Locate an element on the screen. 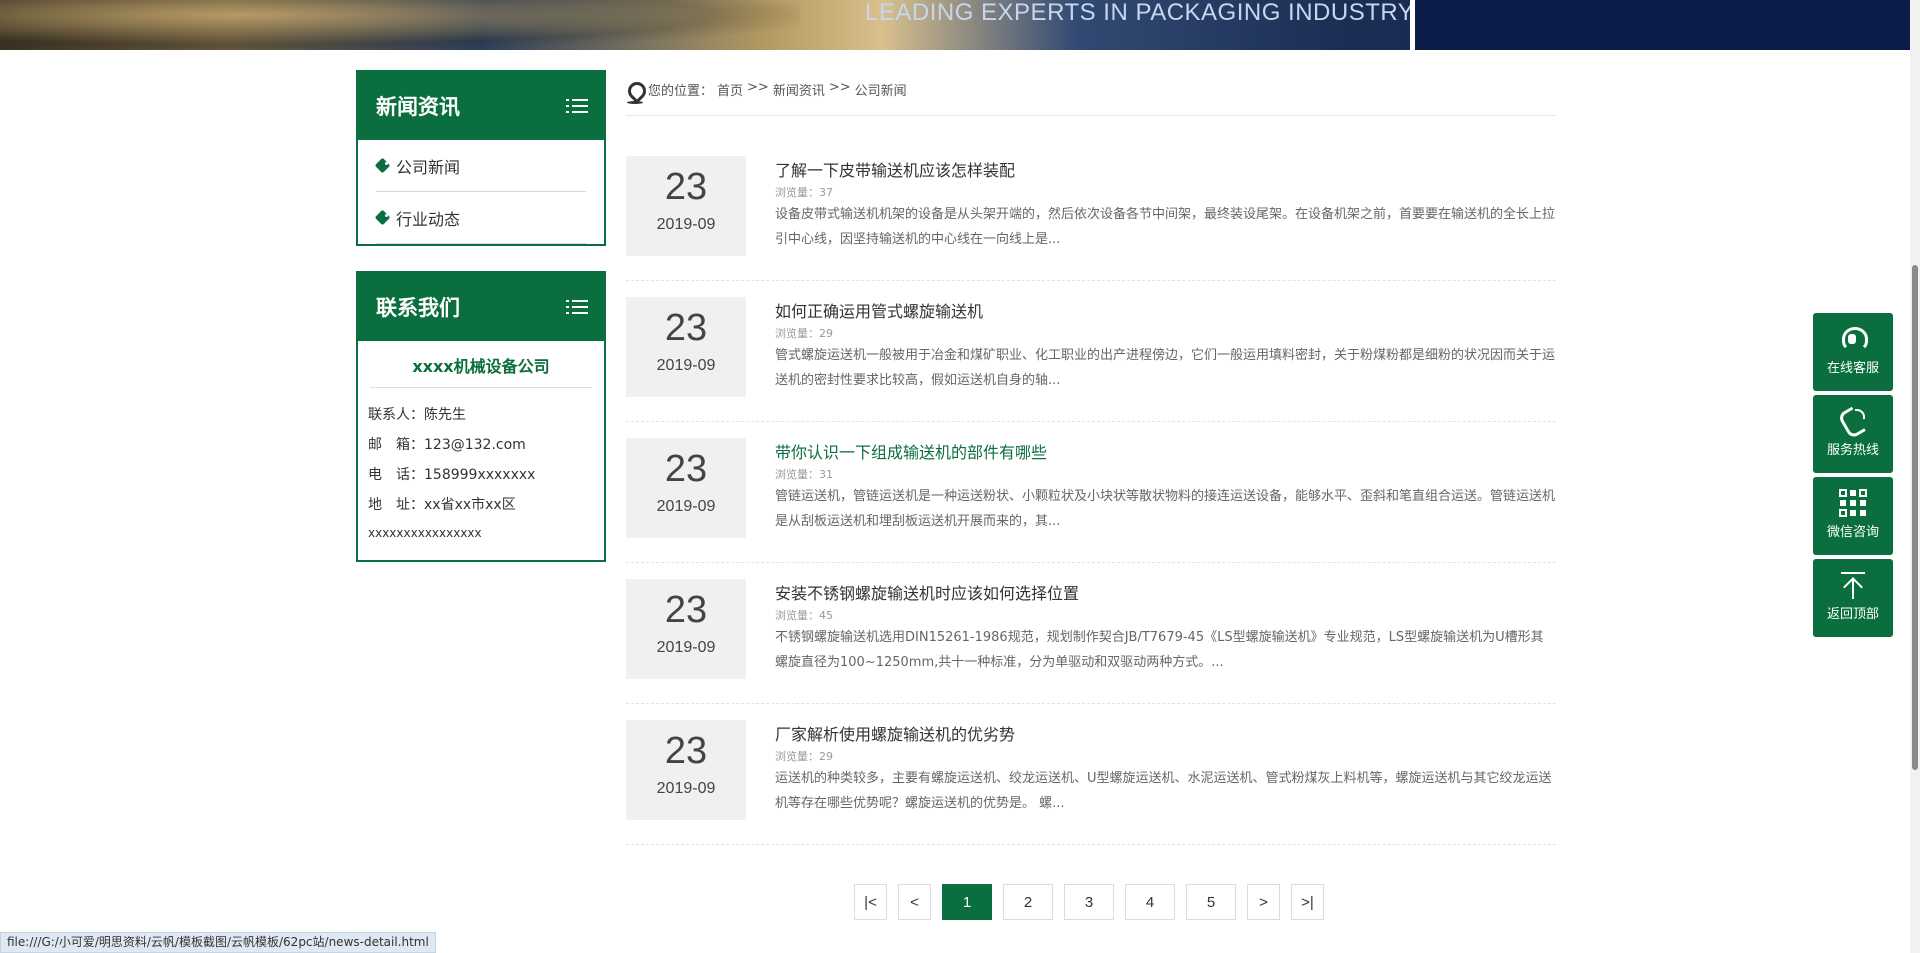 The image size is (1920, 953). floating-service-panel: 在线客服 服务热线 微信咨询 返回顶部 is located at coordinates (1853, 477).